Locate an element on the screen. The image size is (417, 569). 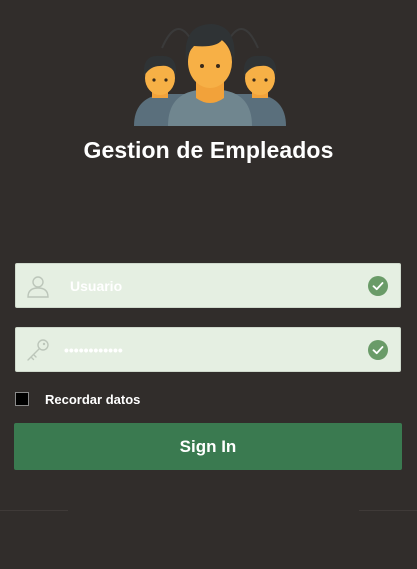
username-input is located at coordinates (220, 285).